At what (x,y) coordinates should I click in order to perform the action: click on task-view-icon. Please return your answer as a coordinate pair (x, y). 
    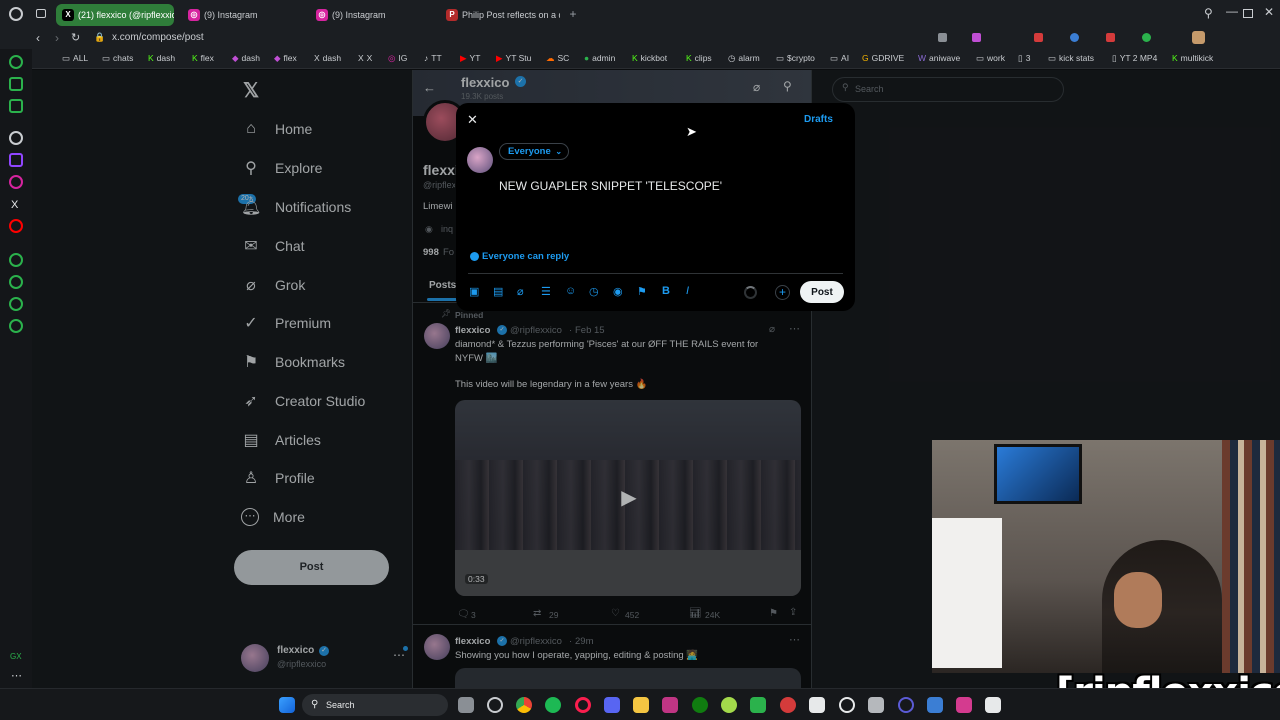
    Looking at the image, I should click on (466, 705).